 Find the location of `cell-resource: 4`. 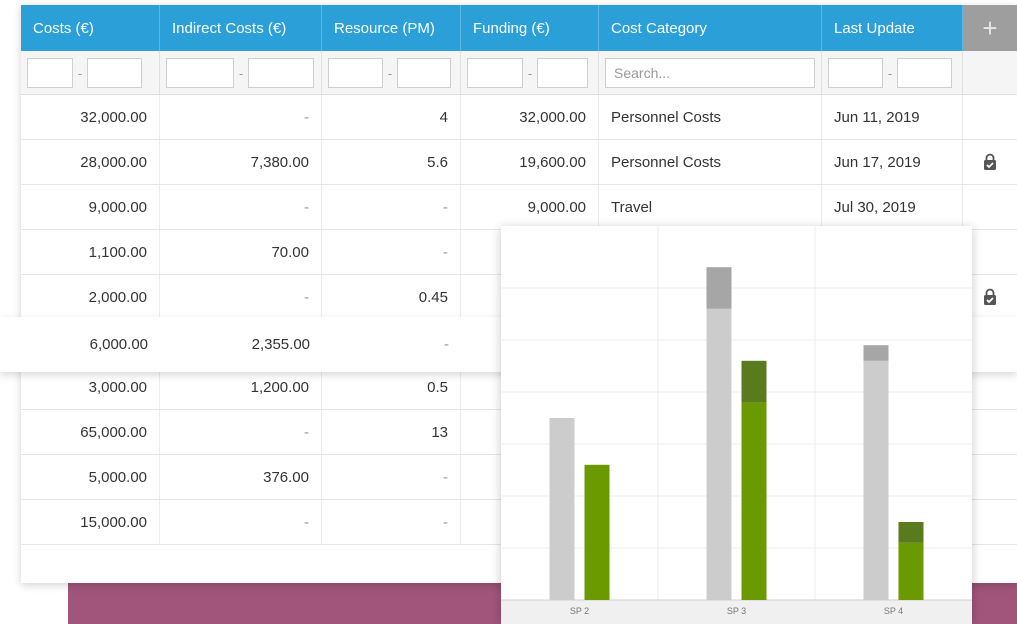

cell-resource: 4 is located at coordinates (391, 117).